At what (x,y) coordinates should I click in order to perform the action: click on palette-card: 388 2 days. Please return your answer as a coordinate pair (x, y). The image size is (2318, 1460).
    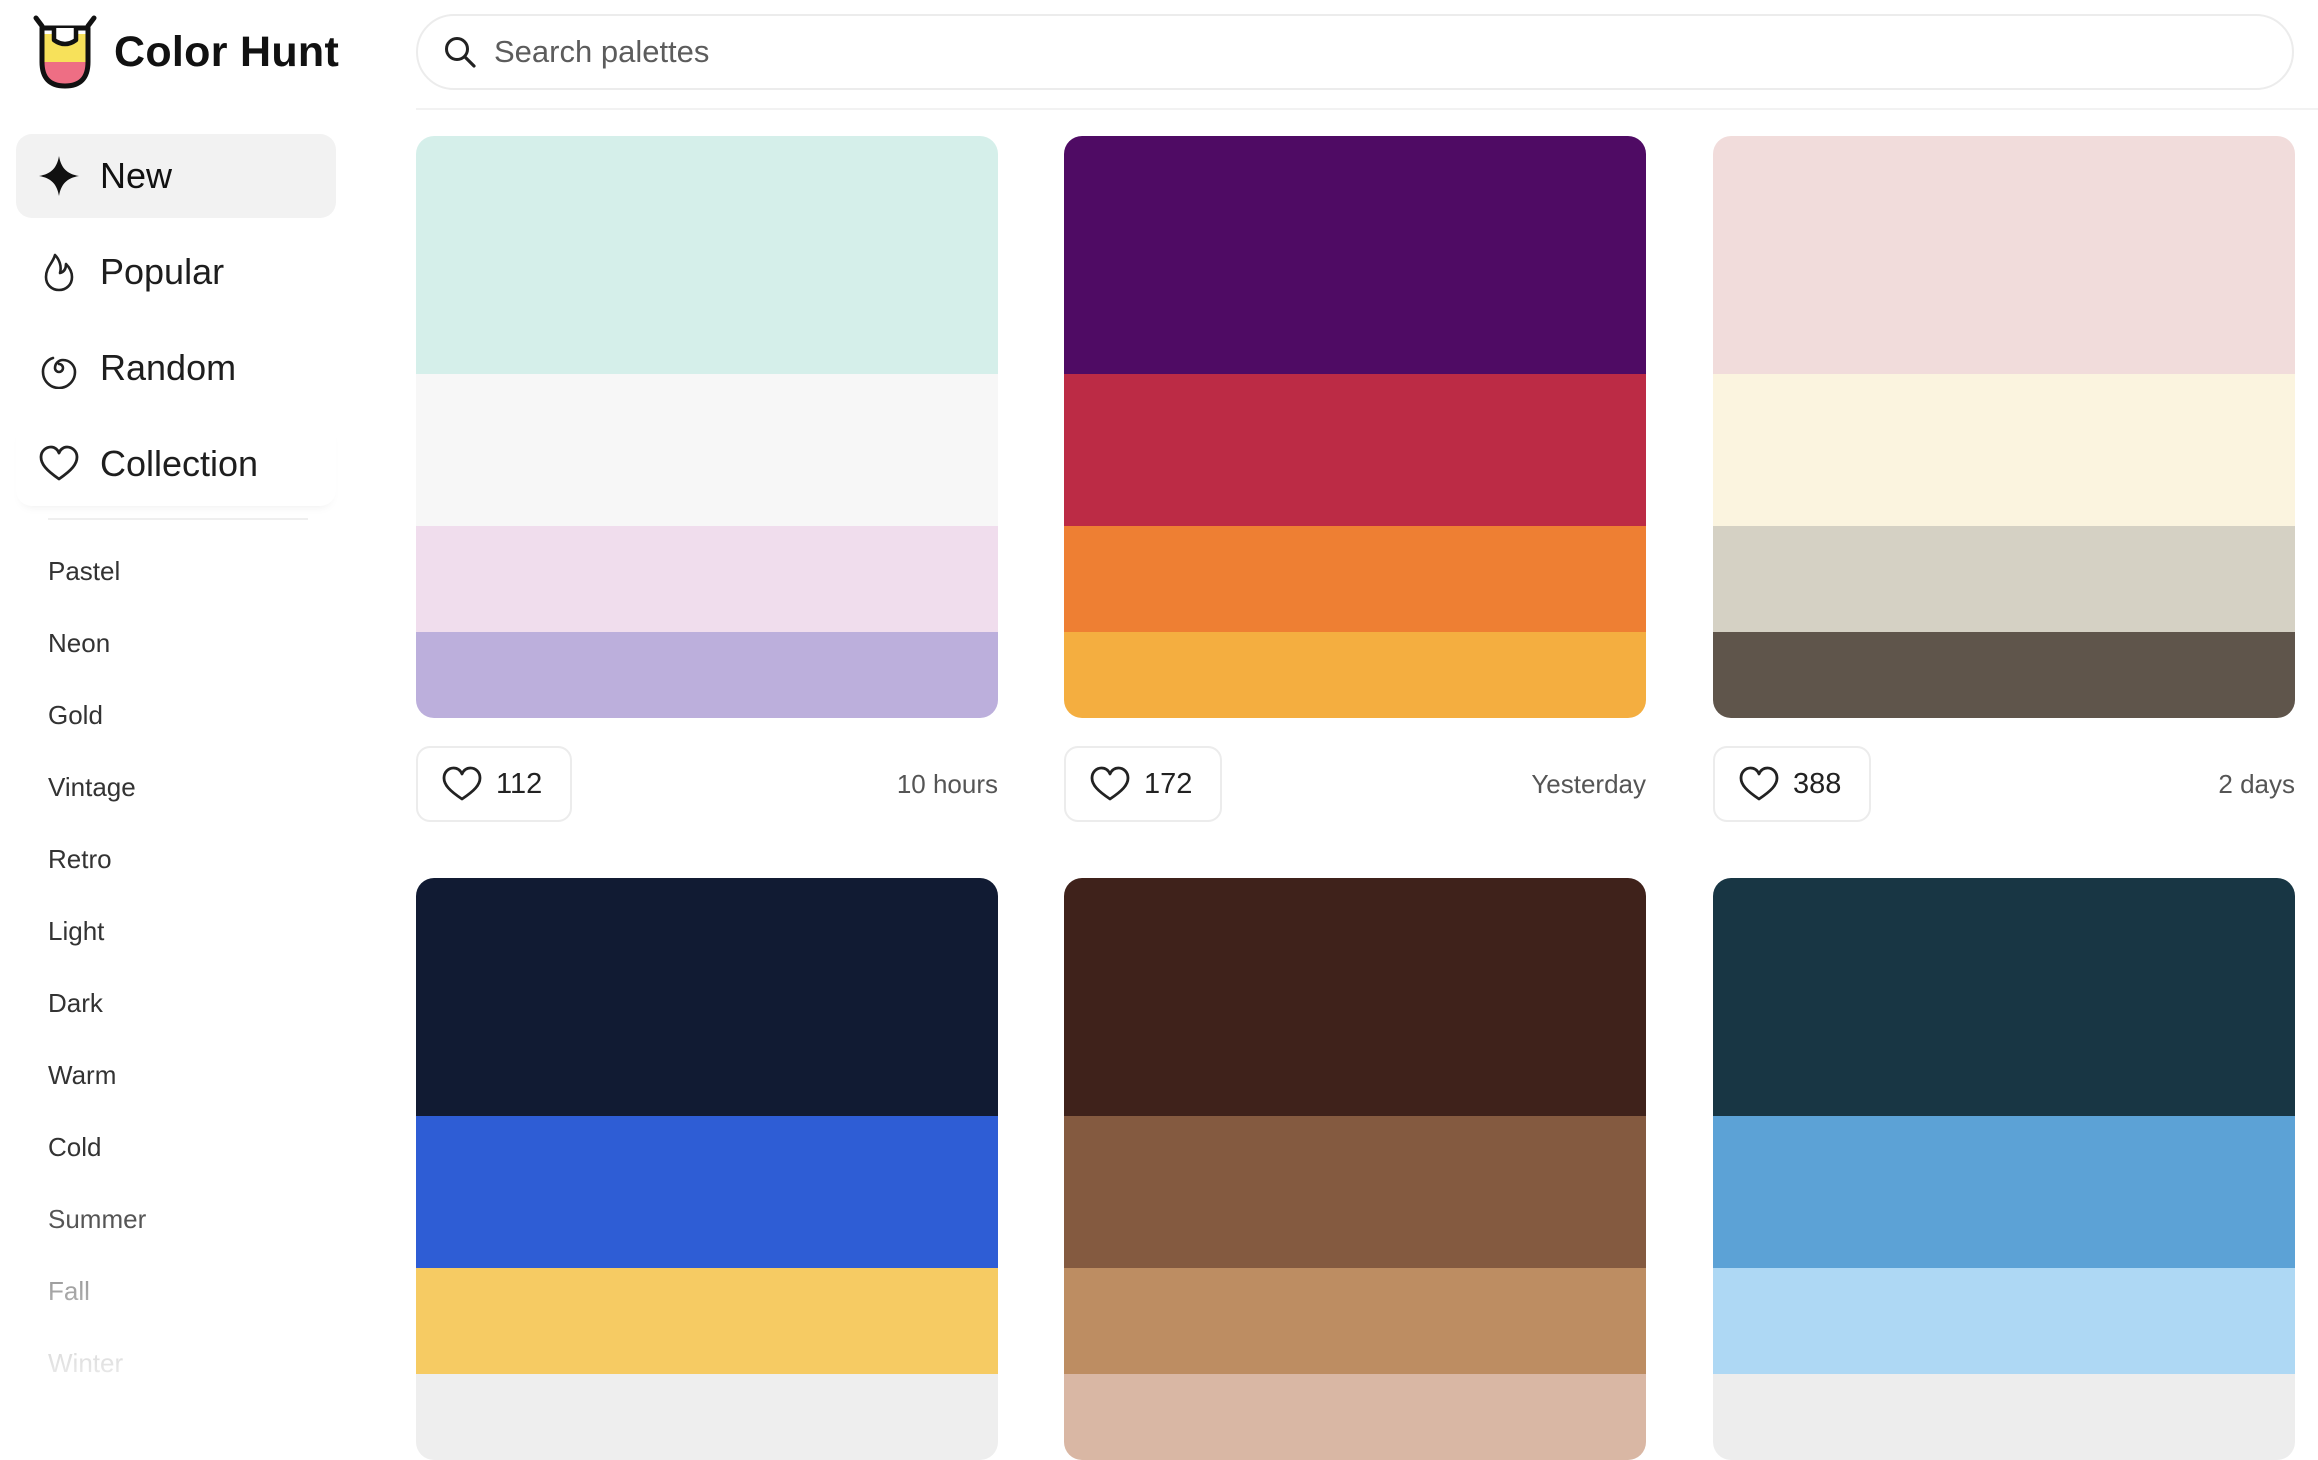
    Looking at the image, I should click on (2004, 479).